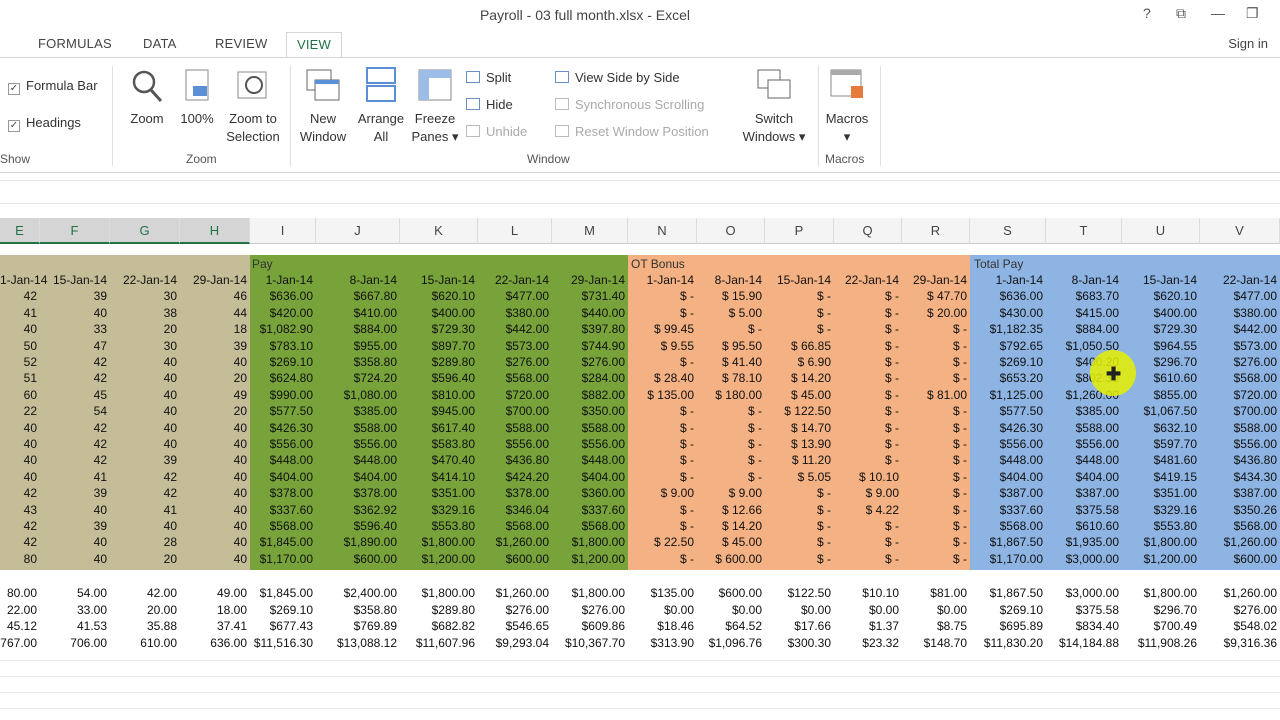 This screenshot has width=1280, height=720. I want to click on summary-cell: $18.46, so click(662, 626).